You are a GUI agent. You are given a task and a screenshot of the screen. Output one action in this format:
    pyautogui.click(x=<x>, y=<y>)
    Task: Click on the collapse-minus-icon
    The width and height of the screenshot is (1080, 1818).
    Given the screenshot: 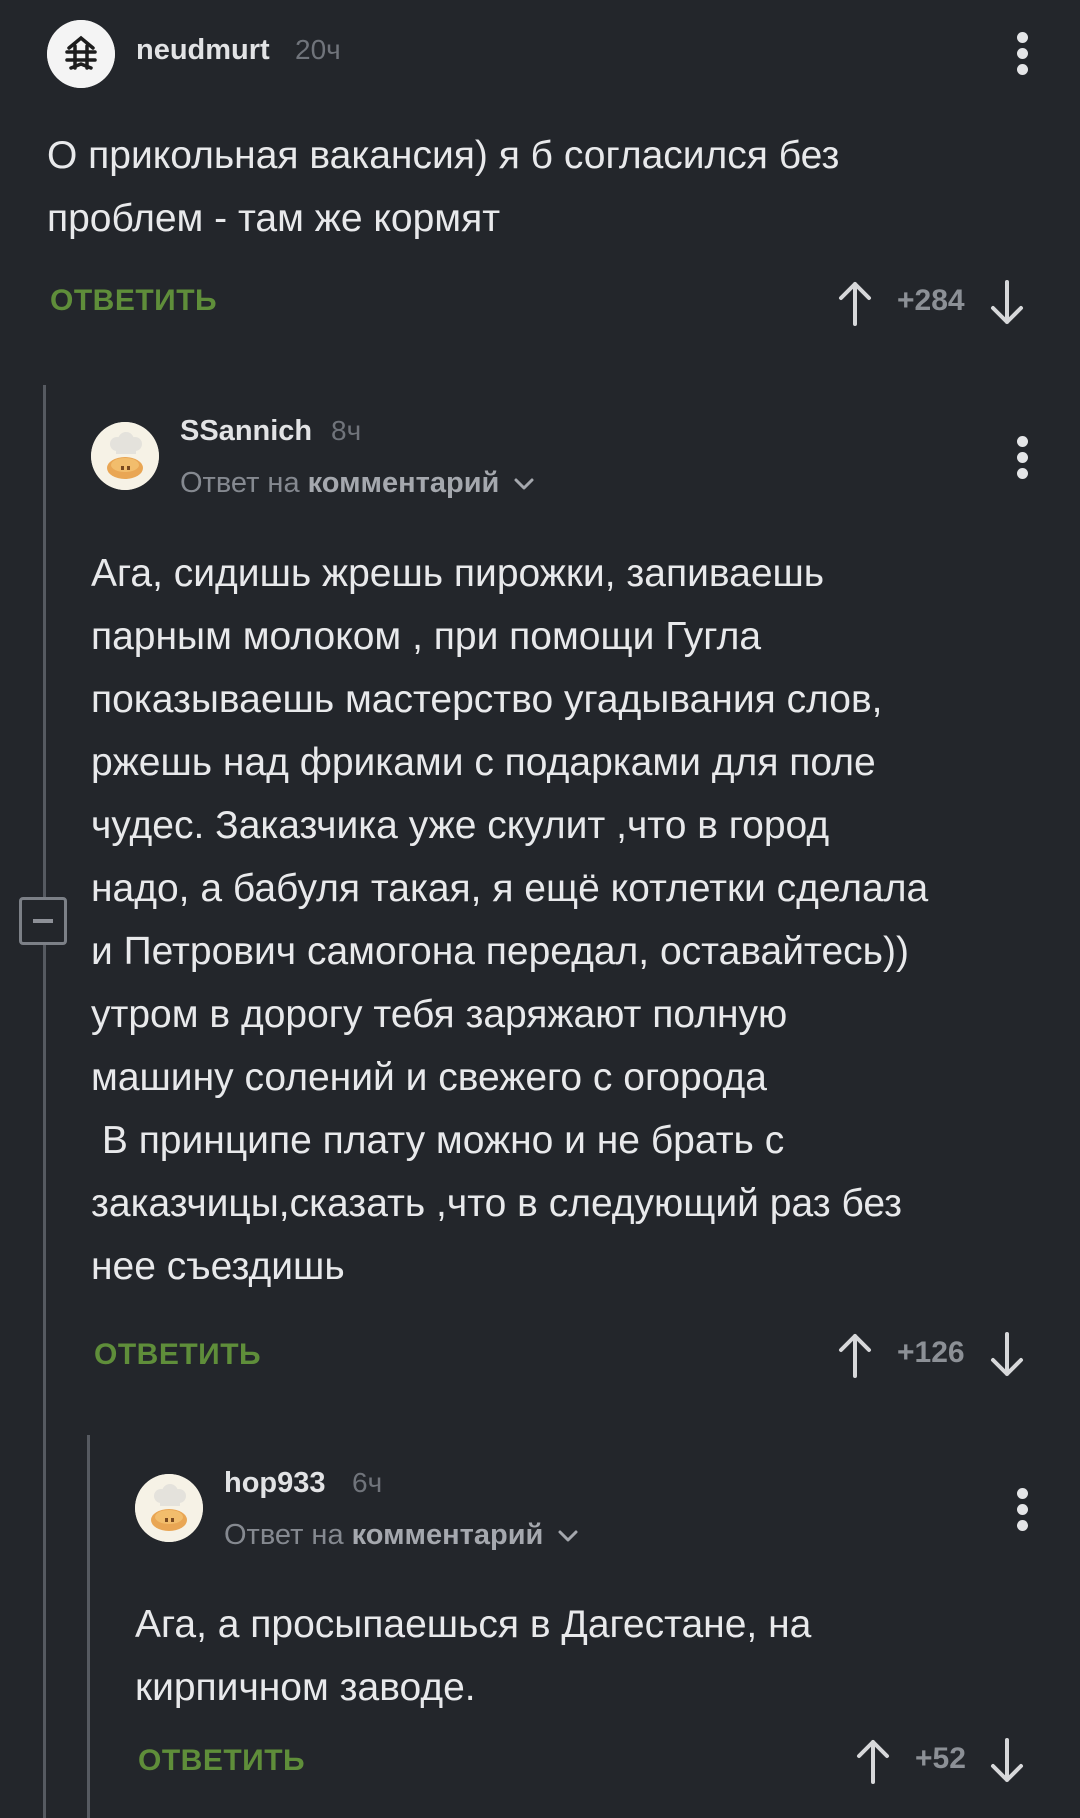 What is the action you would take?
    pyautogui.click(x=43, y=921)
    